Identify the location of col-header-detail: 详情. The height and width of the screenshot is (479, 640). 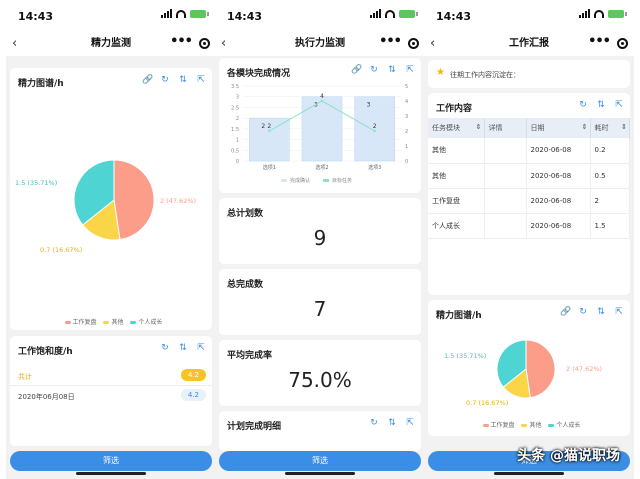
(505, 128).